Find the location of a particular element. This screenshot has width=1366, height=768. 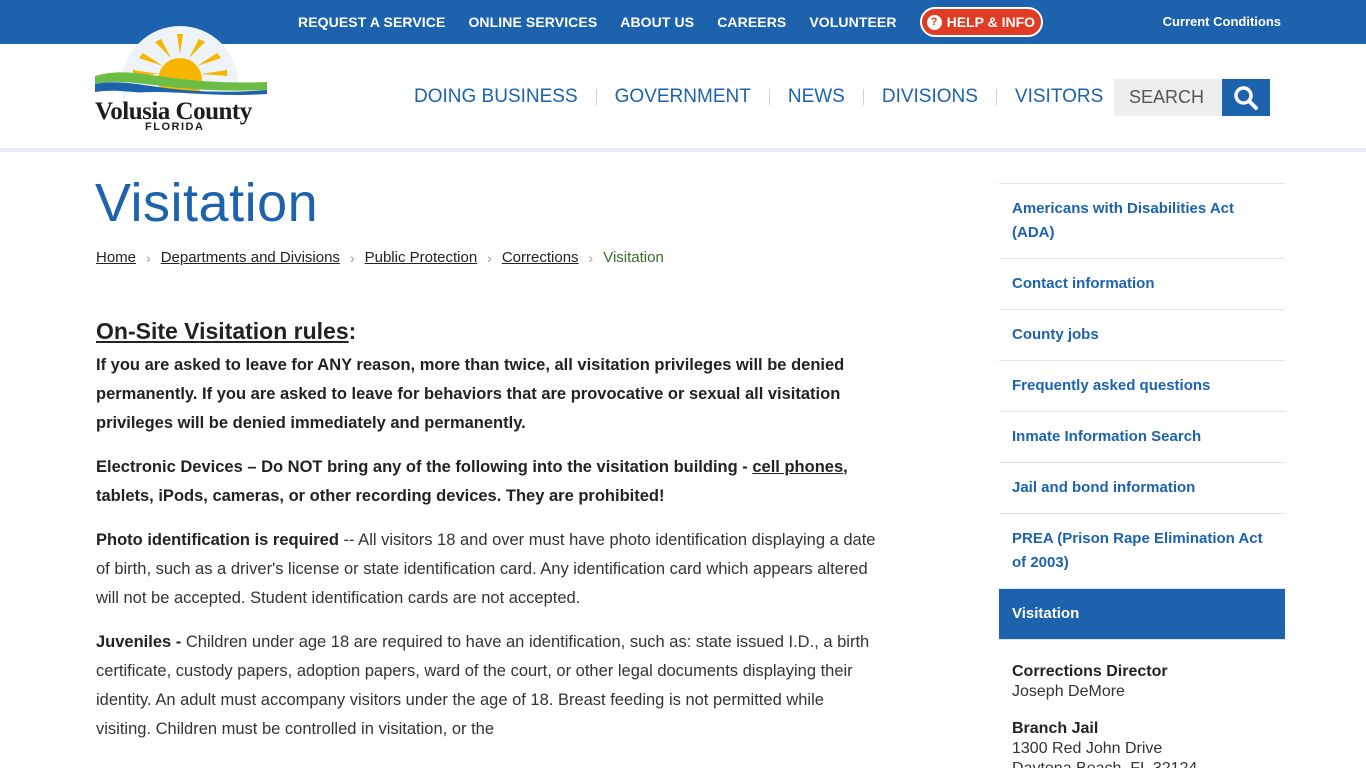

sidebar-item-ada: Americans with Disabilities Act (ADA) is located at coordinates (1142, 221).